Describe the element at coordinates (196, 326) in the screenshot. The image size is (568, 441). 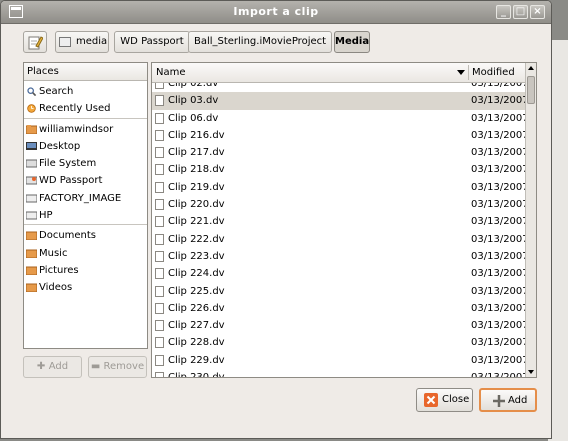
I see `file-name: Clip 227.dv` at that location.